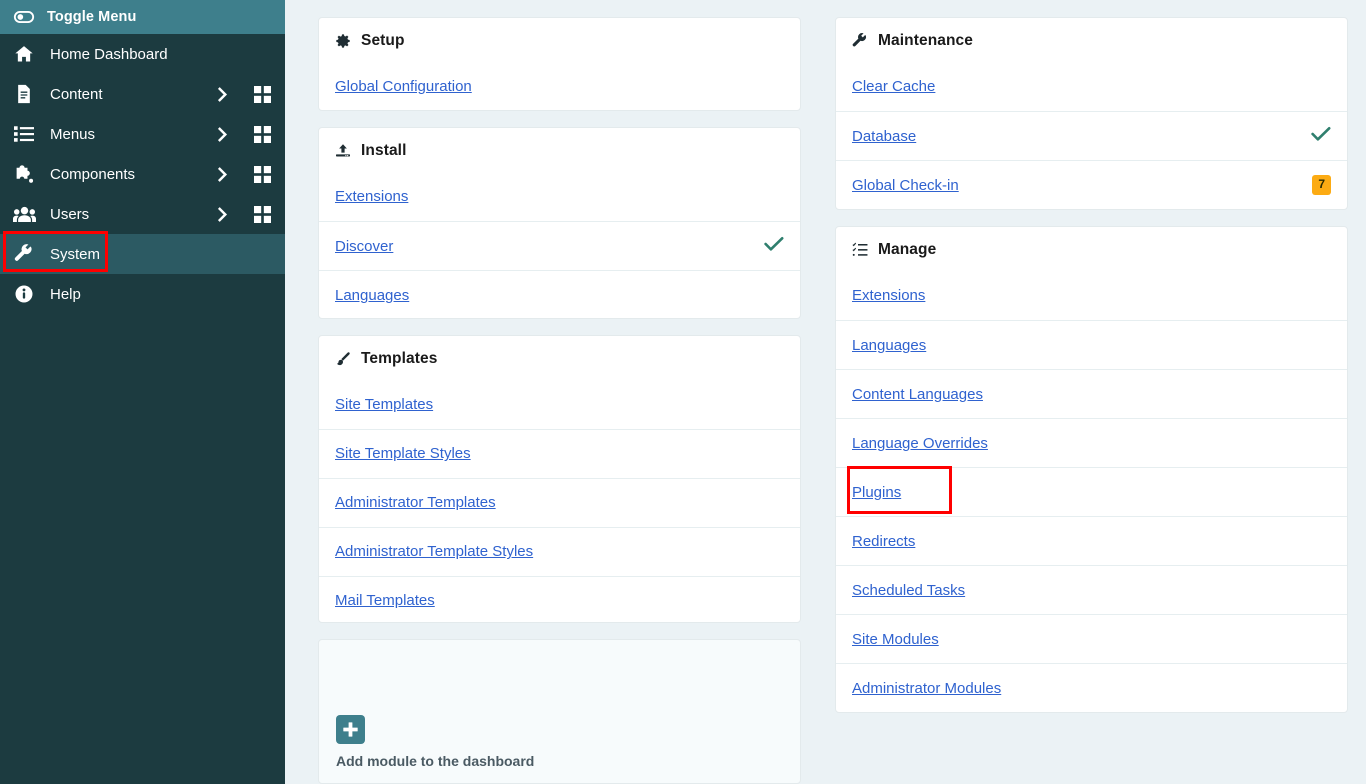 This screenshot has width=1366, height=784. I want to click on sidebar-item-users: Users, so click(142, 214).